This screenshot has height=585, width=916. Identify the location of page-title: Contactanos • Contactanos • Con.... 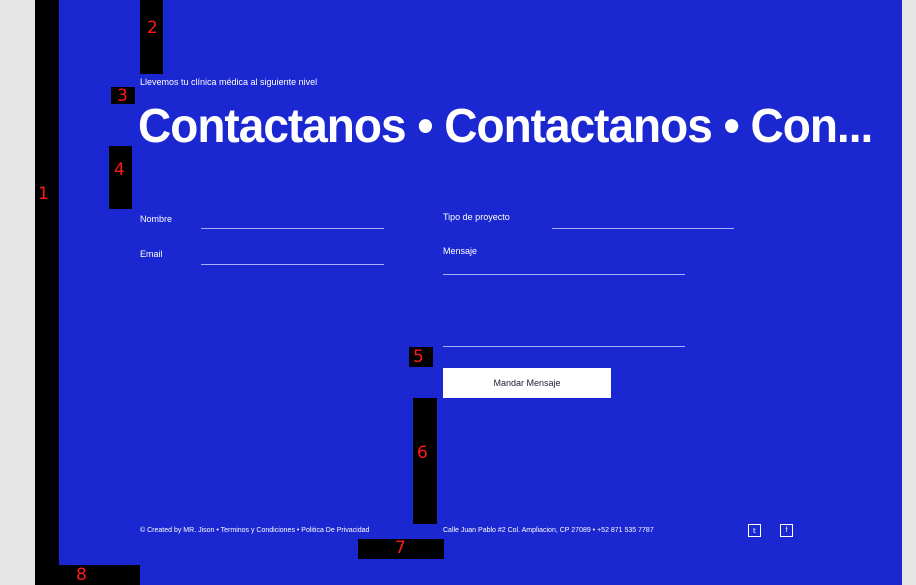
(505, 125).